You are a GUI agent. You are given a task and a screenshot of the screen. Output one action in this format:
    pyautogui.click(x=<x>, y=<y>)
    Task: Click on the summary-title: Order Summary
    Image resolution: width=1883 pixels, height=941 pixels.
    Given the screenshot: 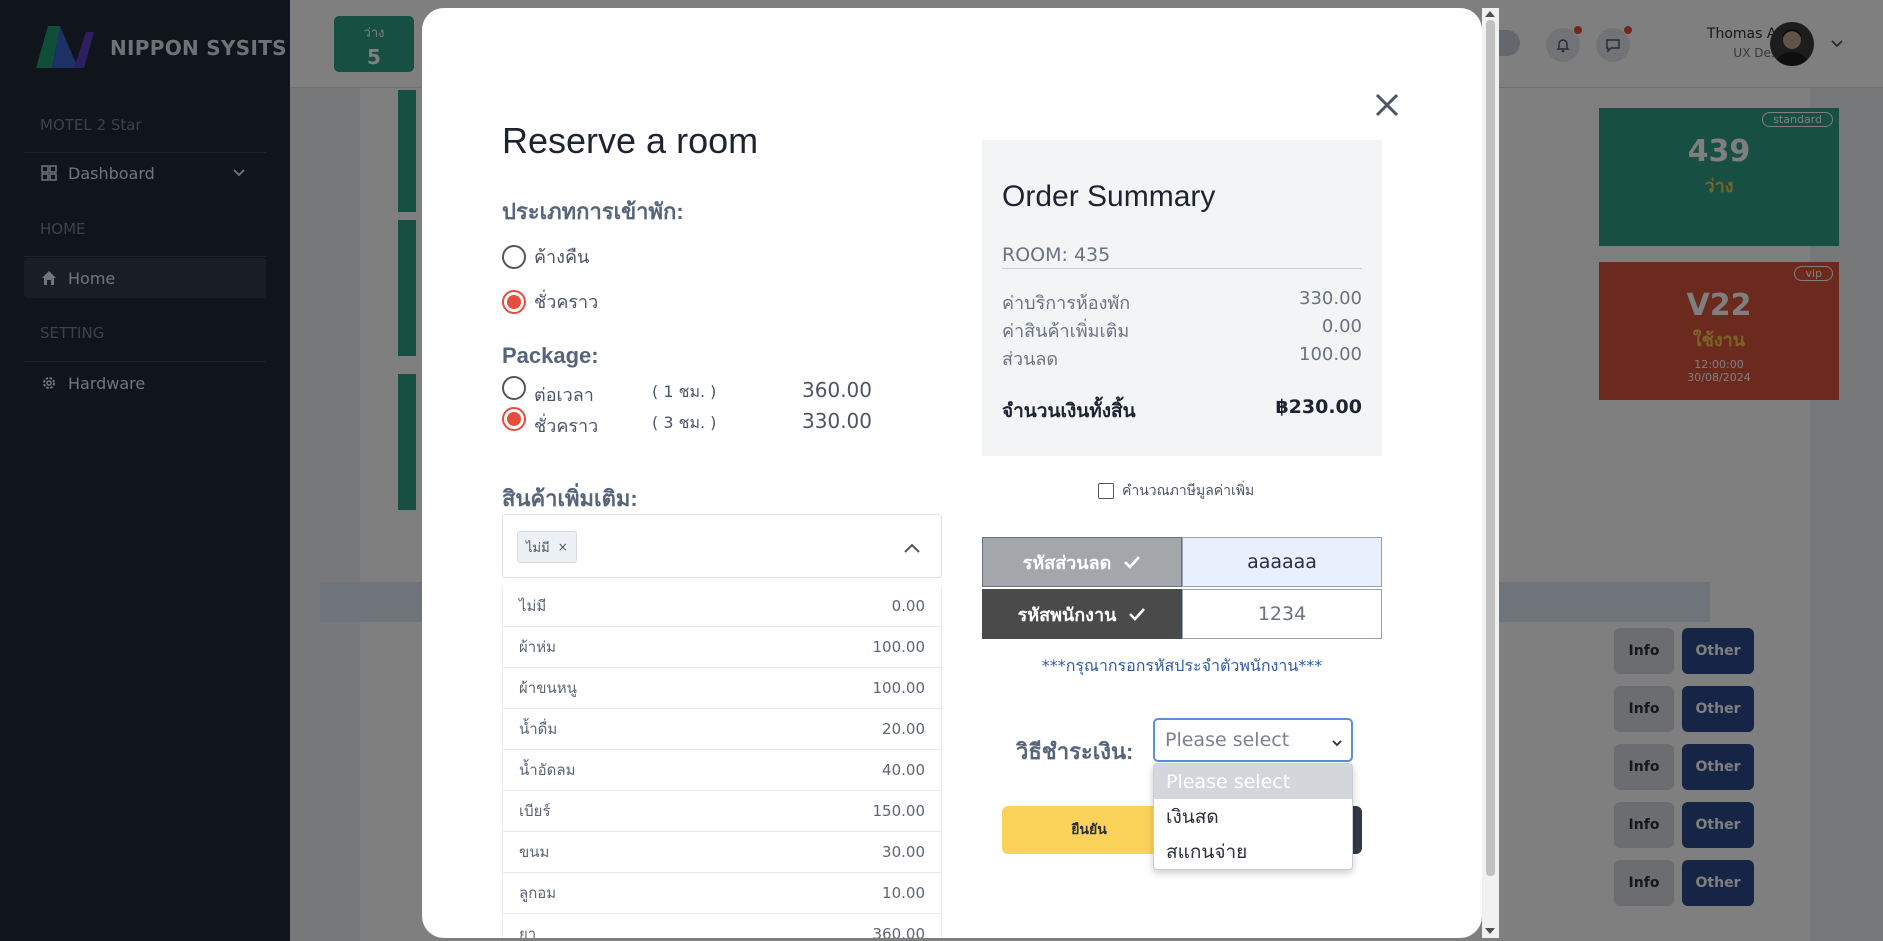 What is the action you would take?
    pyautogui.click(x=1109, y=196)
    